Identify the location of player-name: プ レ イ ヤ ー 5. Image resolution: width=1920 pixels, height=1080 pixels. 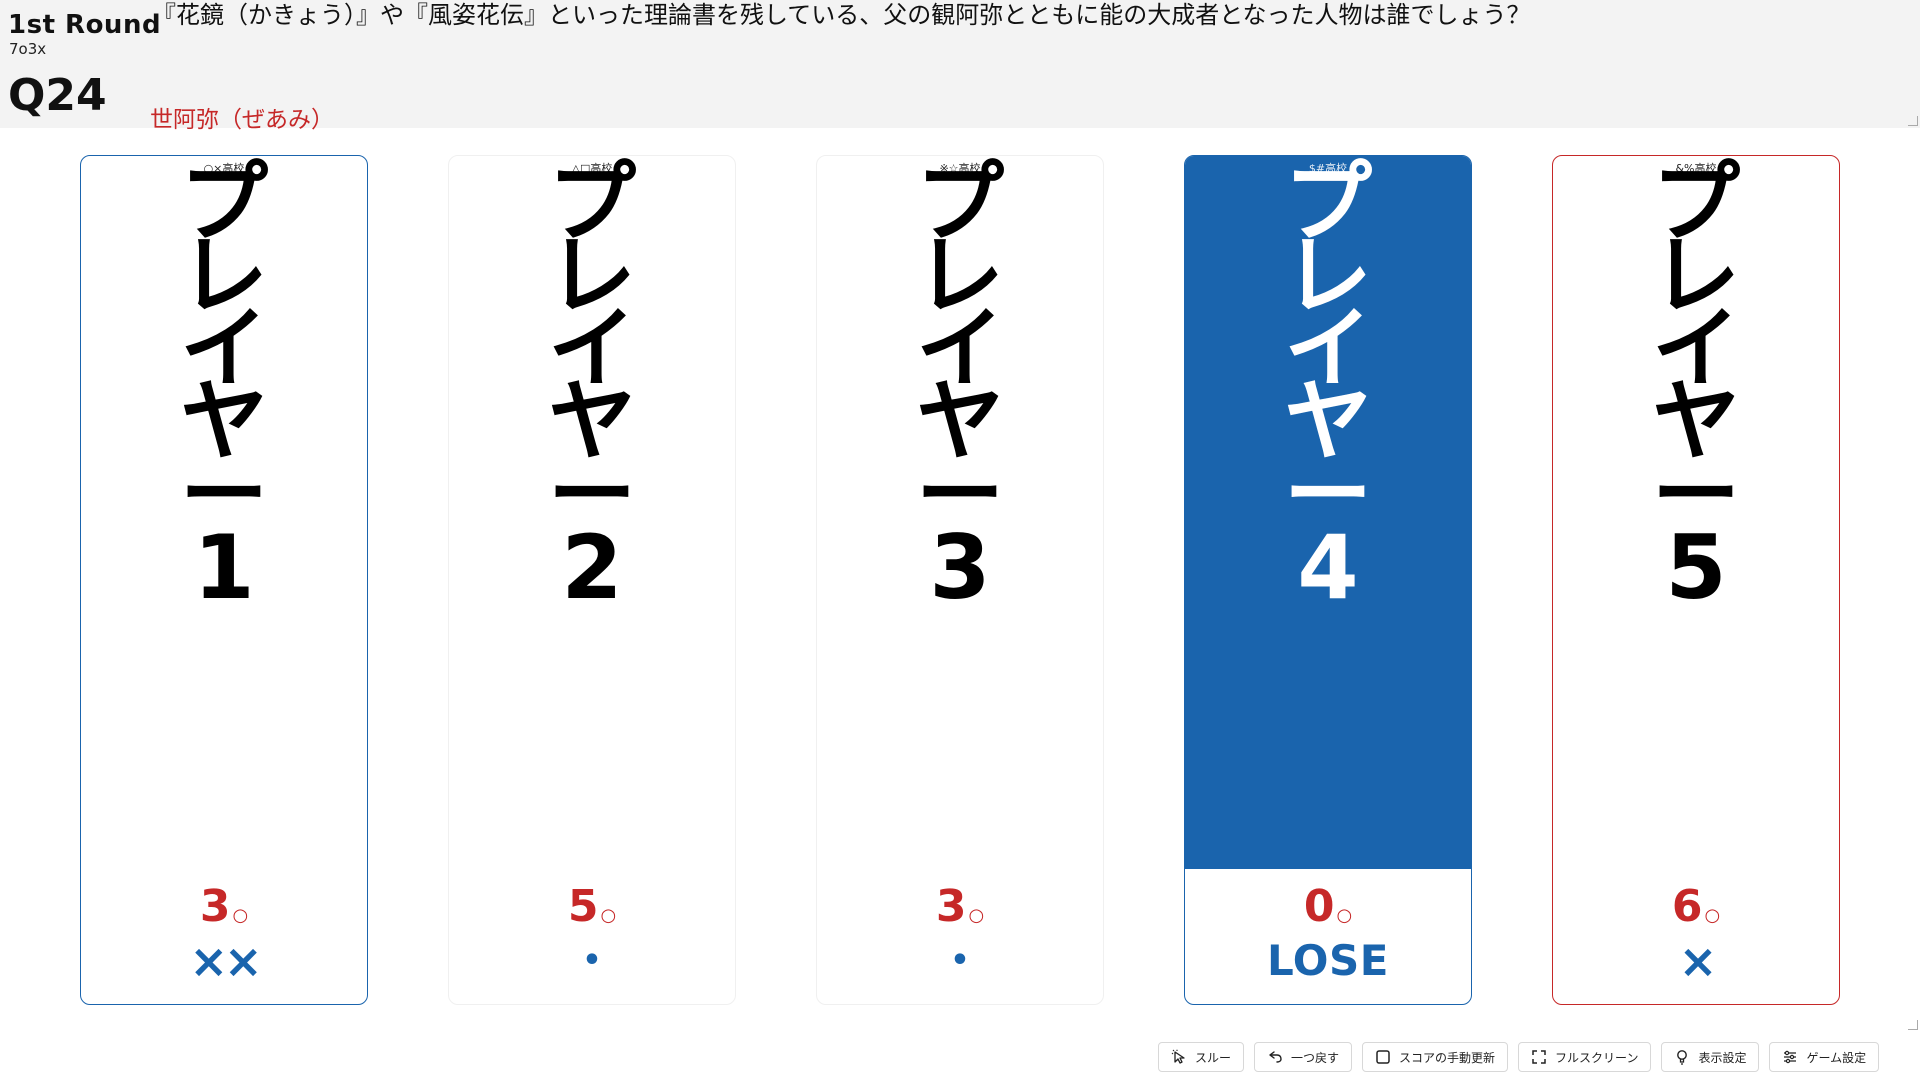
(1696, 389).